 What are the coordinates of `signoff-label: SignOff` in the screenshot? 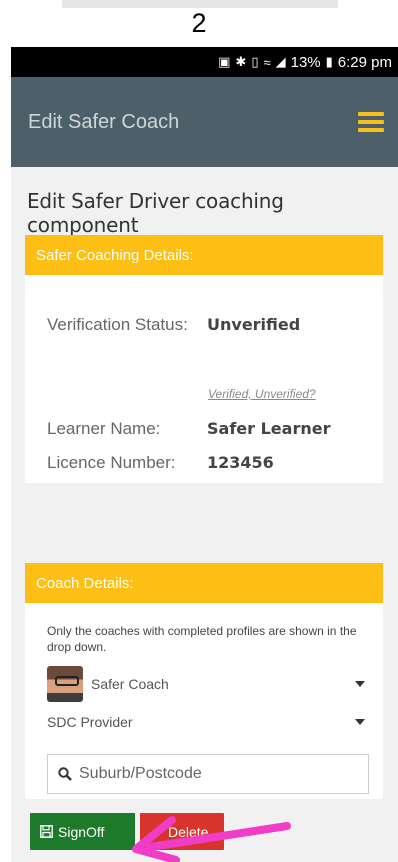 It's located at (81, 831).